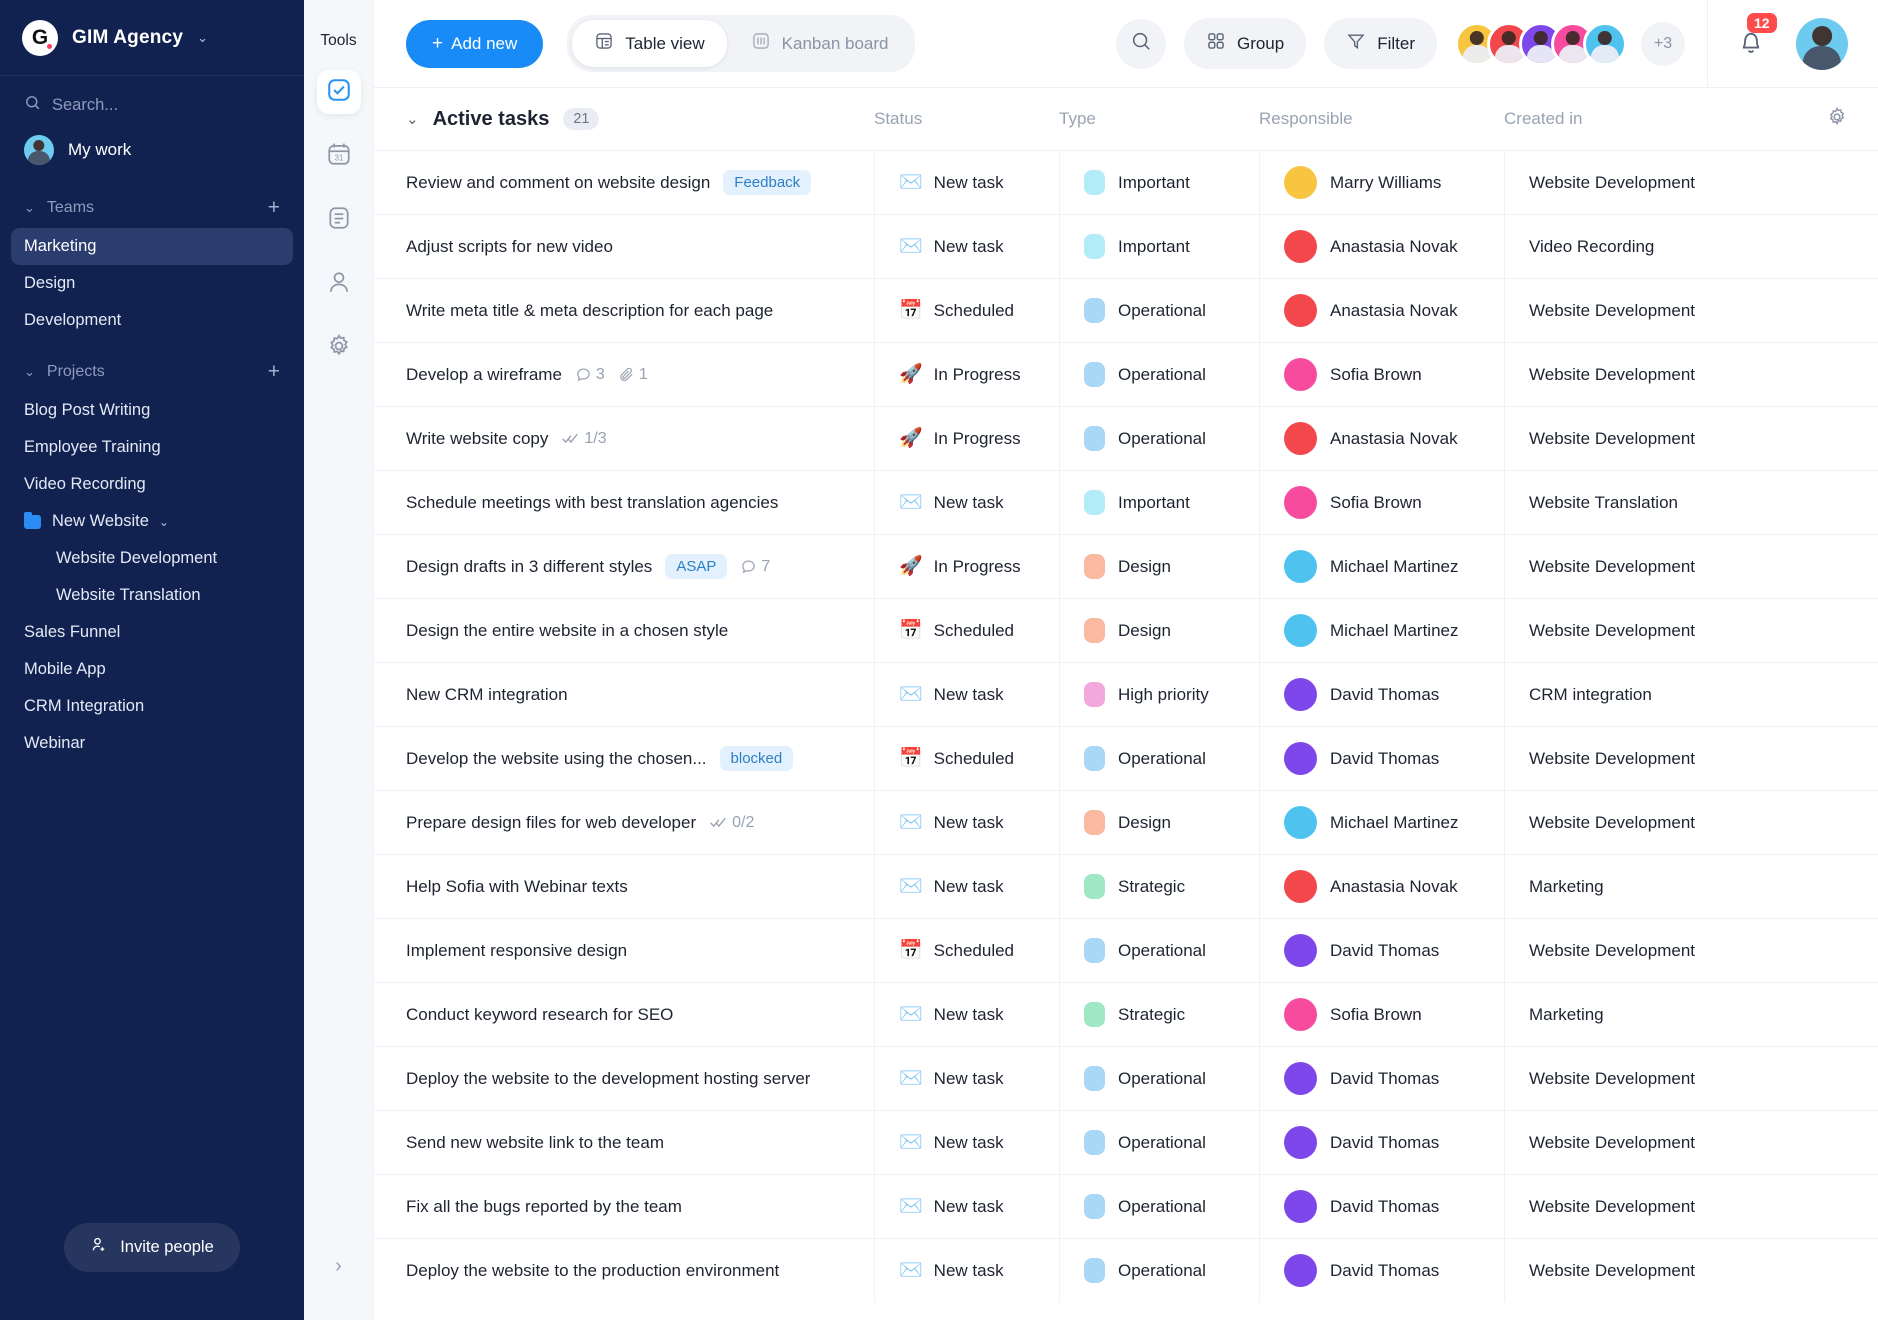  What do you see at coordinates (1381, 119) in the screenshot?
I see `column-header-responsible: Responsible` at bounding box center [1381, 119].